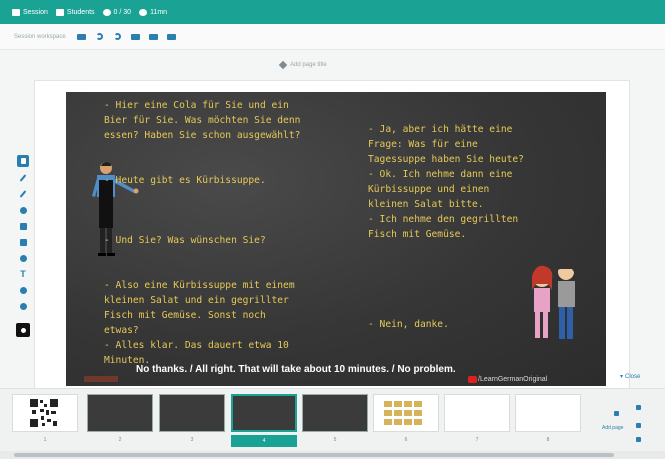 The height and width of the screenshot is (459, 665). I want to click on refresh-icon, so click(23, 306).